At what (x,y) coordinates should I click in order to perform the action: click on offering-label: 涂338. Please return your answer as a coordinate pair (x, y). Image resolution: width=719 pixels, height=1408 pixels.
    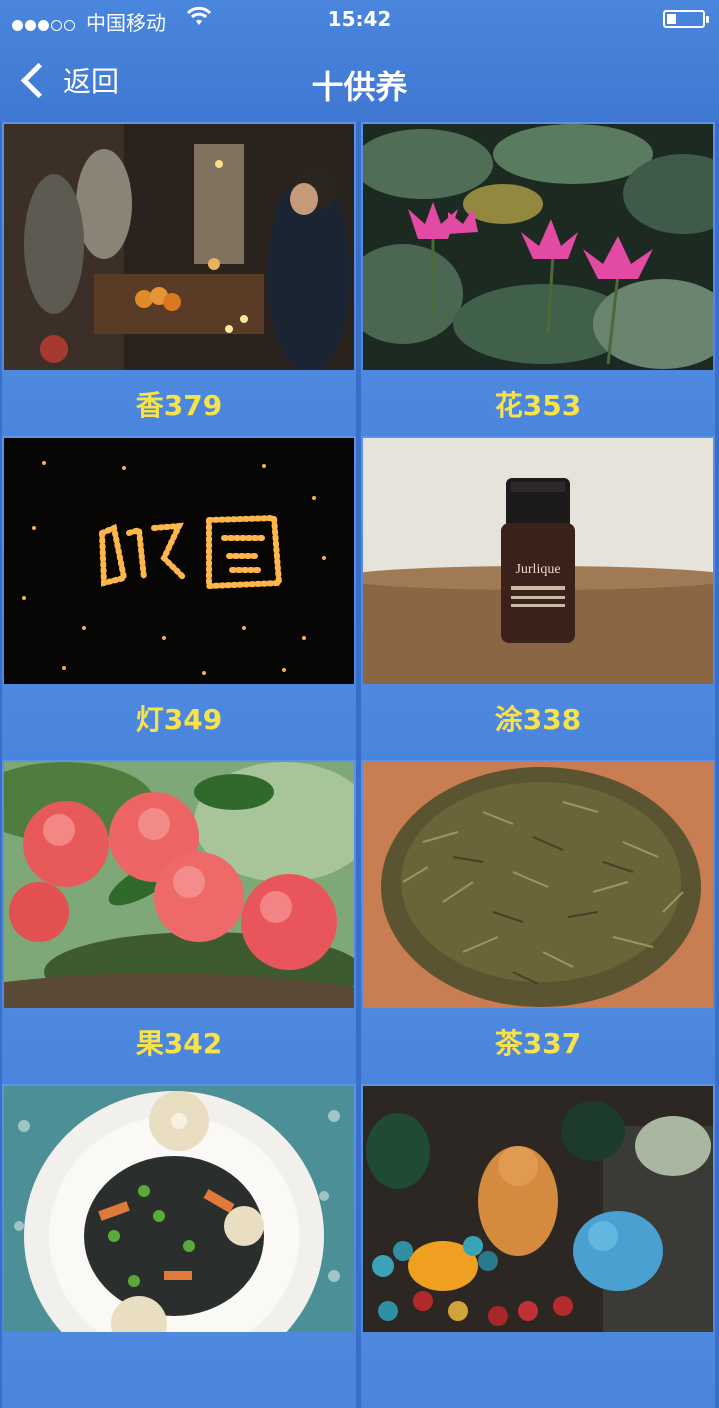
    Looking at the image, I should click on (538, 719).